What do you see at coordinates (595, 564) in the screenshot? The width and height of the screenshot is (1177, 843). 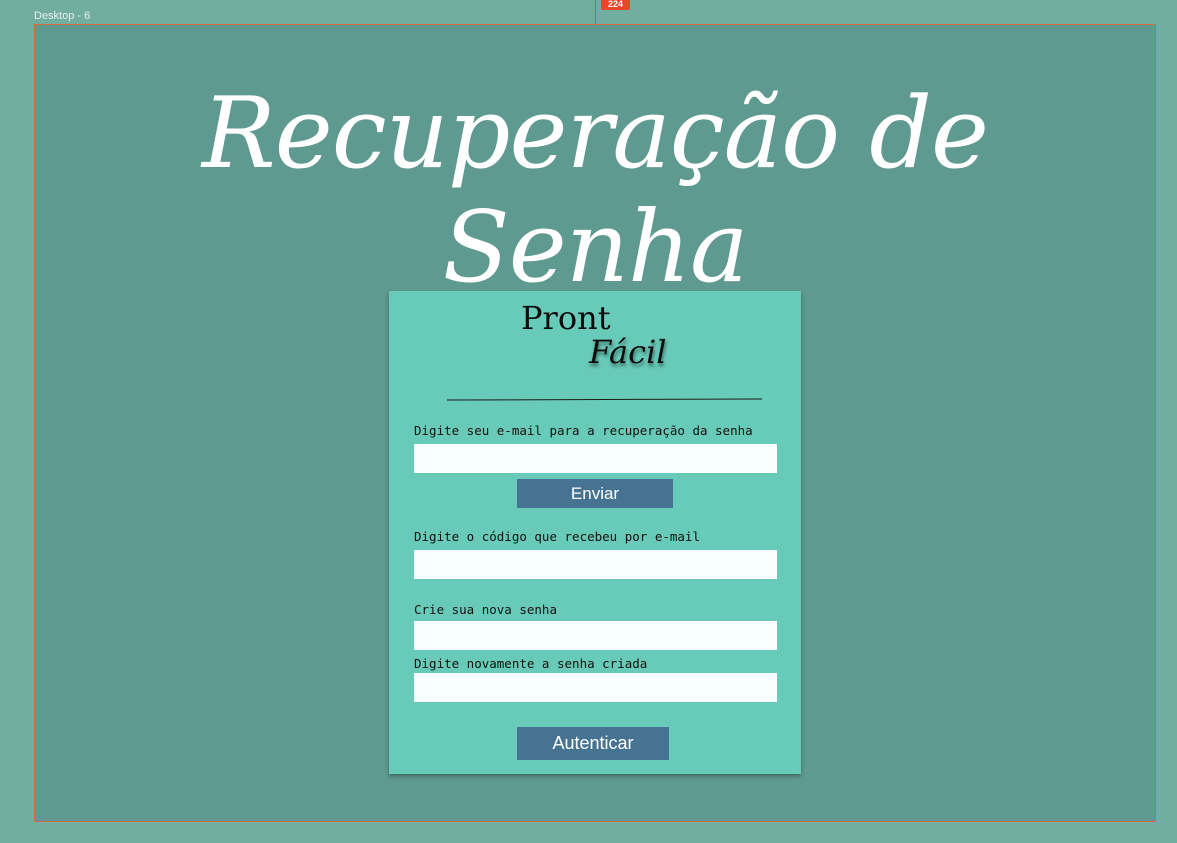 I see `code-field` at bounding box center [595, 564].